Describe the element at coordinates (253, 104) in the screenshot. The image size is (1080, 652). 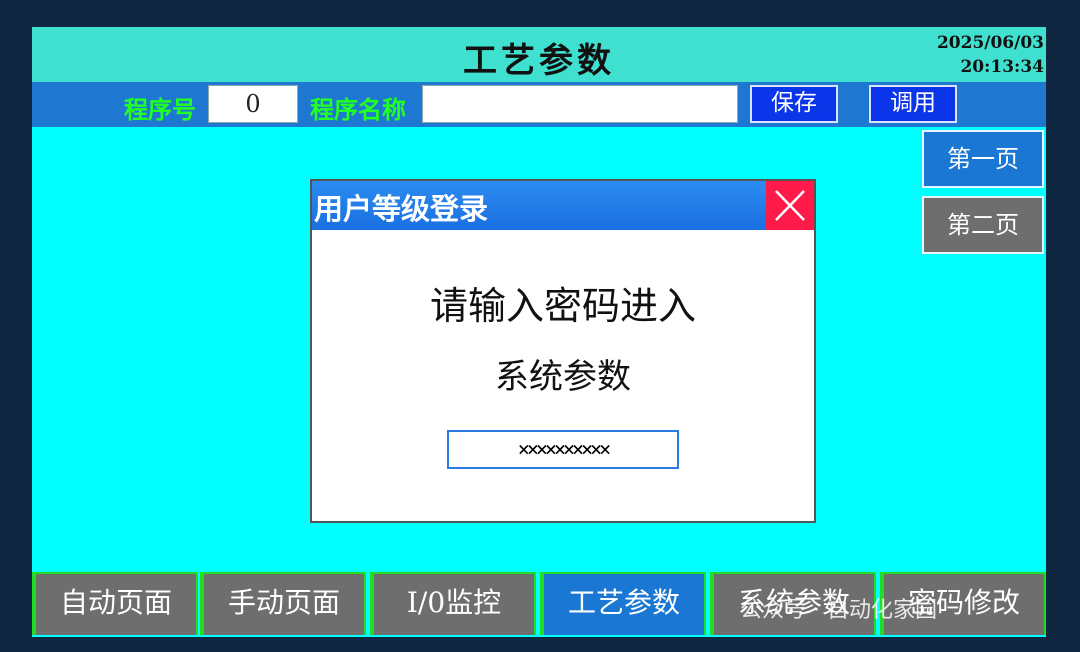
I see `program-number-input: 0` at that location.